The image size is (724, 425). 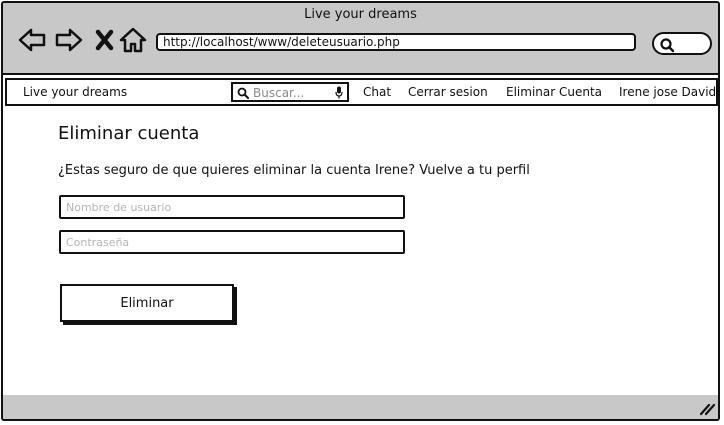 What do you see at coordinates (682, 43) in the screenshot?
I see `browser-search-box` at bounding box center [682, 43].